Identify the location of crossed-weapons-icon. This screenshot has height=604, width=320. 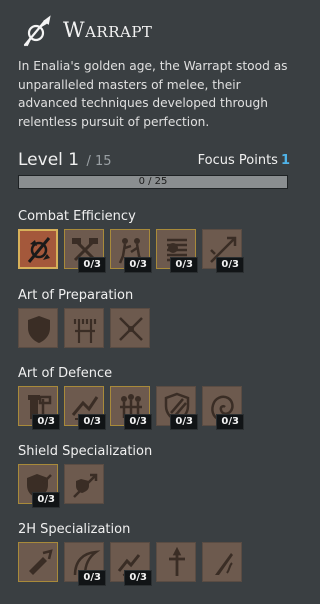
(131, 329).